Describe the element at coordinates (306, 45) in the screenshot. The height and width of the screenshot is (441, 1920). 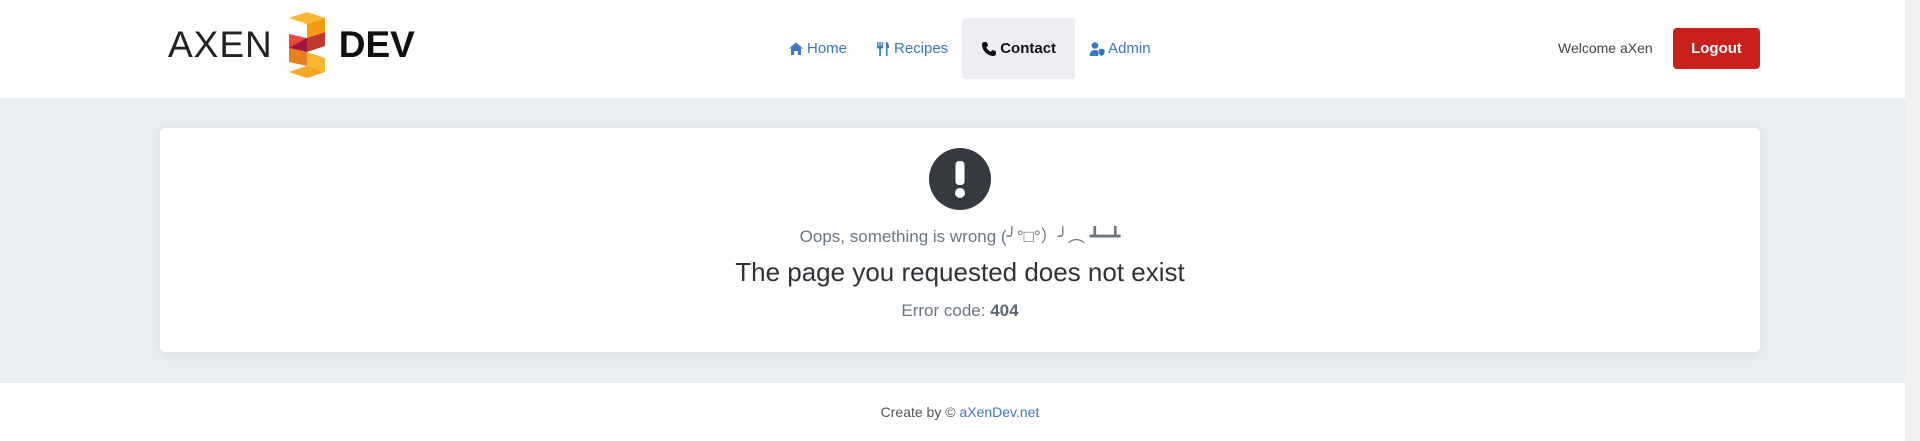
I see `logo-mark-icon` at that location.